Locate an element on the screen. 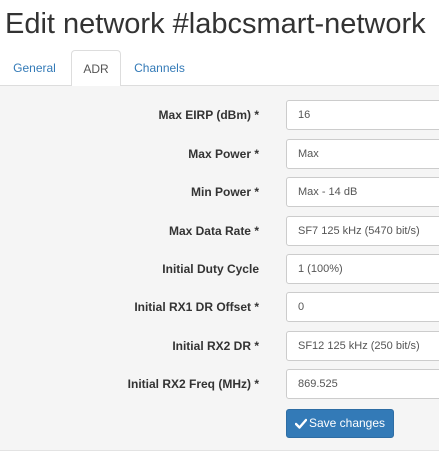  max-power-select: Max is located at coordinates (362, 154).